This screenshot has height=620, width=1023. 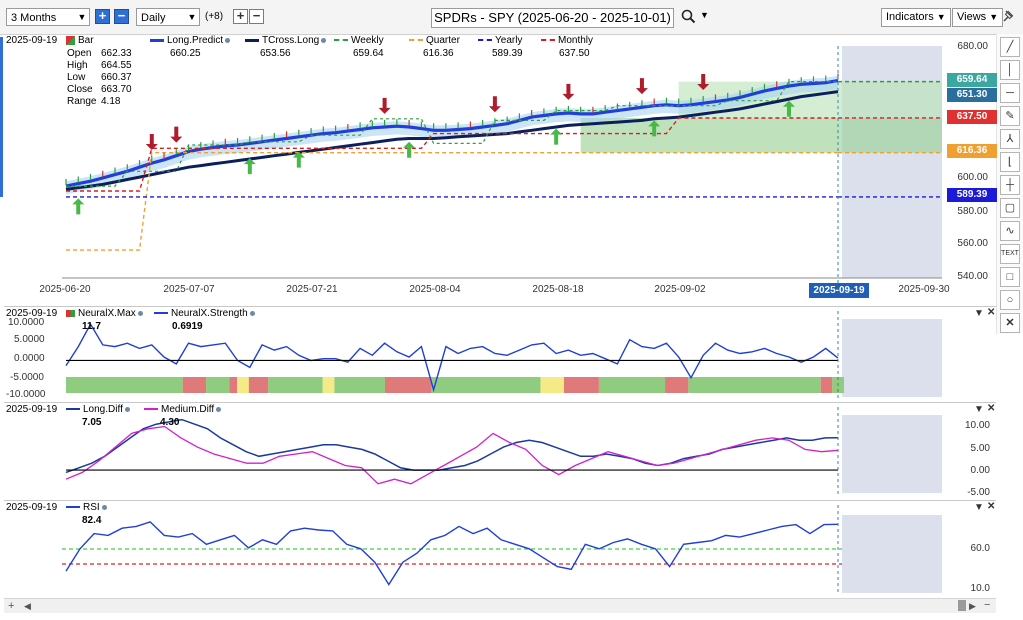 What do you see at coordinates (92, 422) in the screenshot?
I see `legend-value: 7.05` at bounding box center [92, 422].